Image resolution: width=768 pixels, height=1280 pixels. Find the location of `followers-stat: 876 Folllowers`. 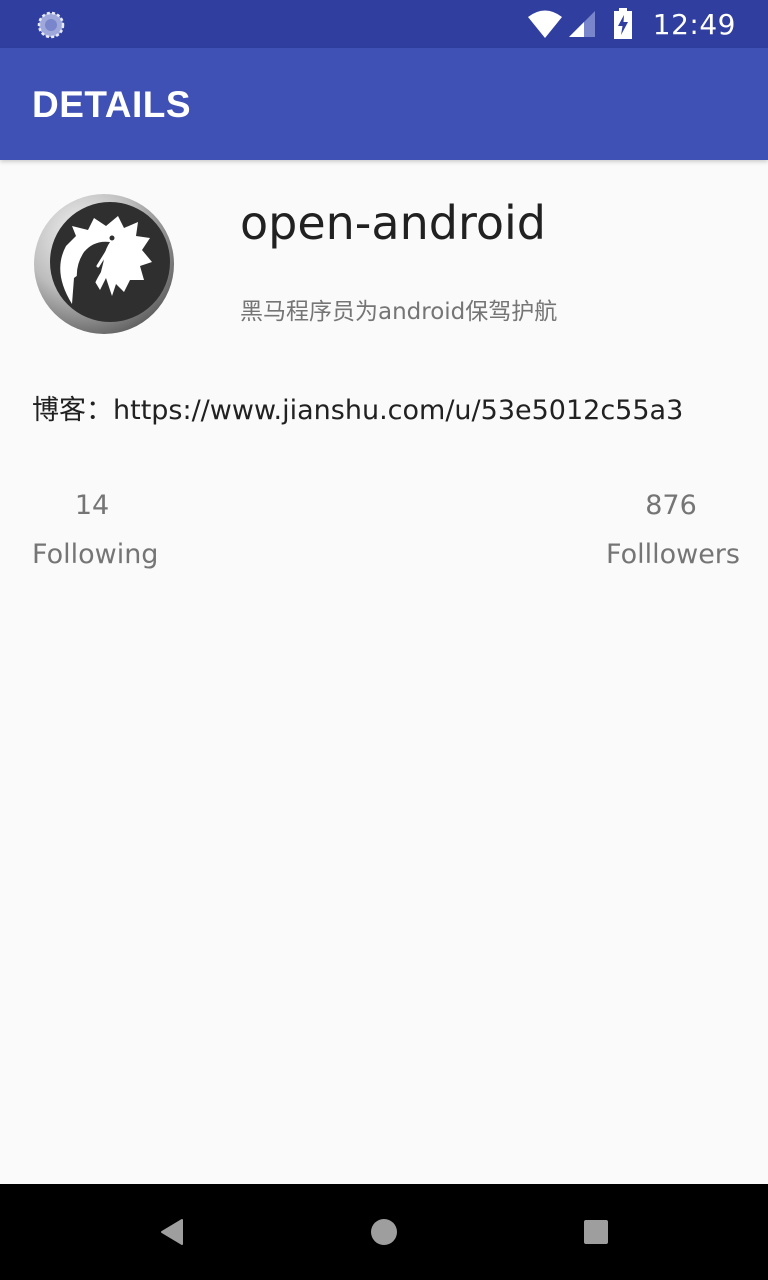

followers-stat: 876 Folllowers is located at coordinates (673, 530).